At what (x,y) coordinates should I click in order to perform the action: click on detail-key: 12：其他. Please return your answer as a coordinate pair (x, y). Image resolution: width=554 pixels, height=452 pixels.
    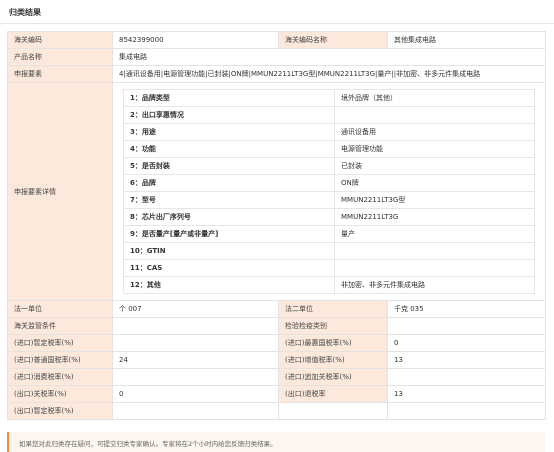
    Looking at the image, I should click on (229, 285).